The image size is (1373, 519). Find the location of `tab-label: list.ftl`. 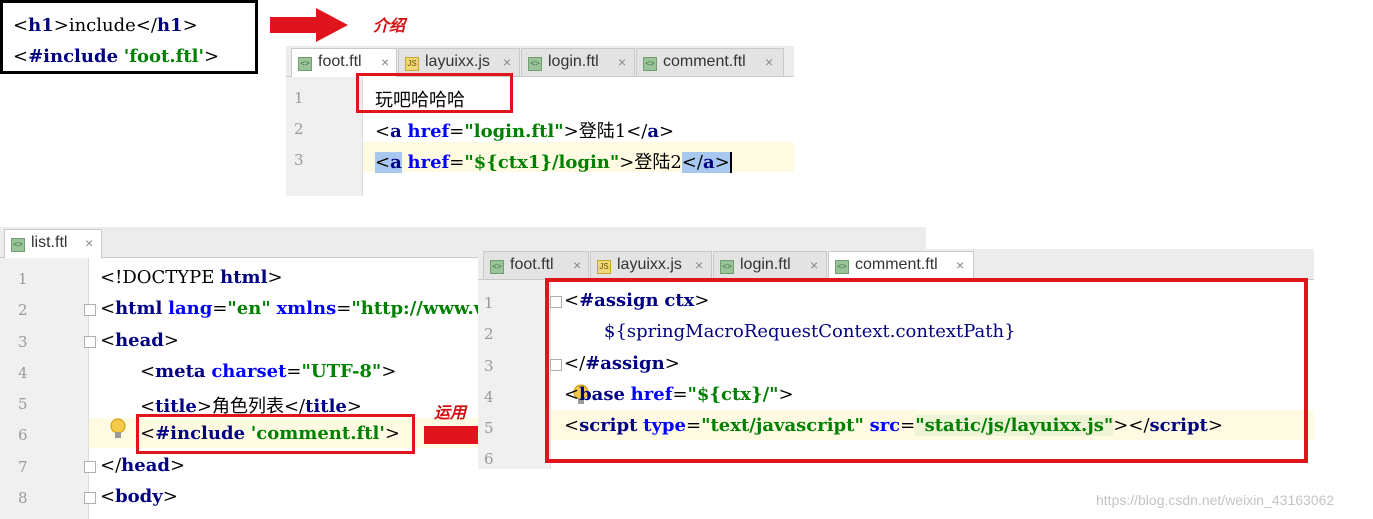

tab-label: list.ftl is located at coordinates (49, 242).